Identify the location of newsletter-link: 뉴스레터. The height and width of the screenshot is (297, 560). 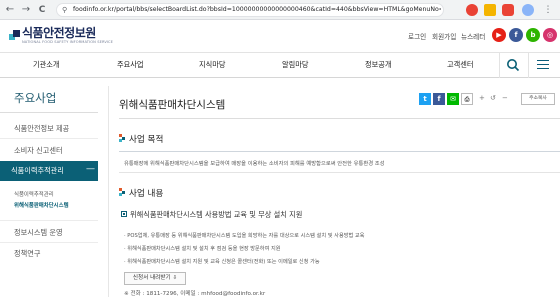
(473, 36).